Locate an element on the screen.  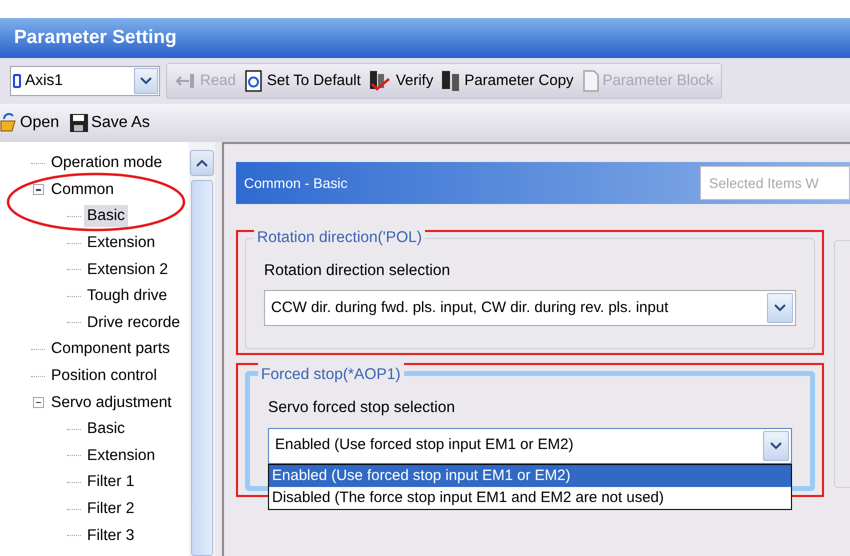
dropdown-option: Disabled (The force stop input EM1 and EM2 are not used) is located at coordinates (530, 497).